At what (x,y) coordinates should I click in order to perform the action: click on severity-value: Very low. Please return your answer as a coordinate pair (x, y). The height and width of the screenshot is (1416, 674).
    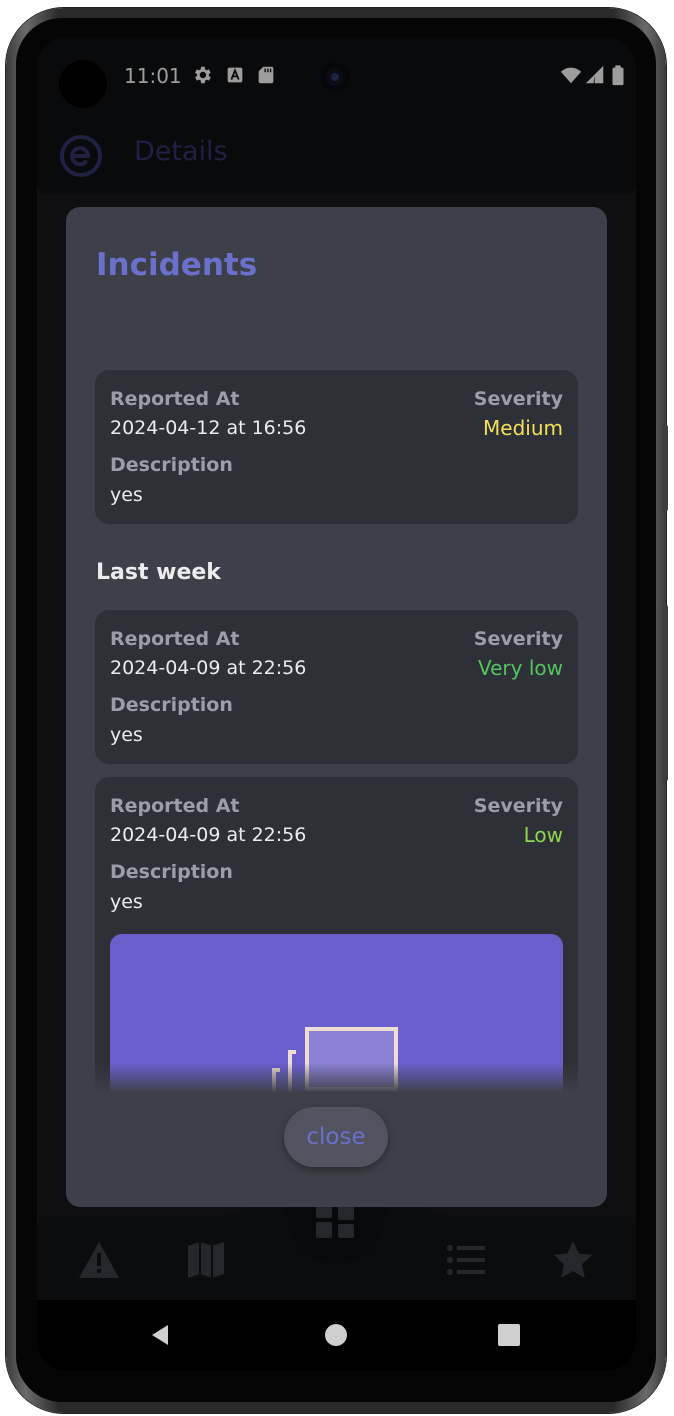
    Looking at the image, I should click on (520, 668).